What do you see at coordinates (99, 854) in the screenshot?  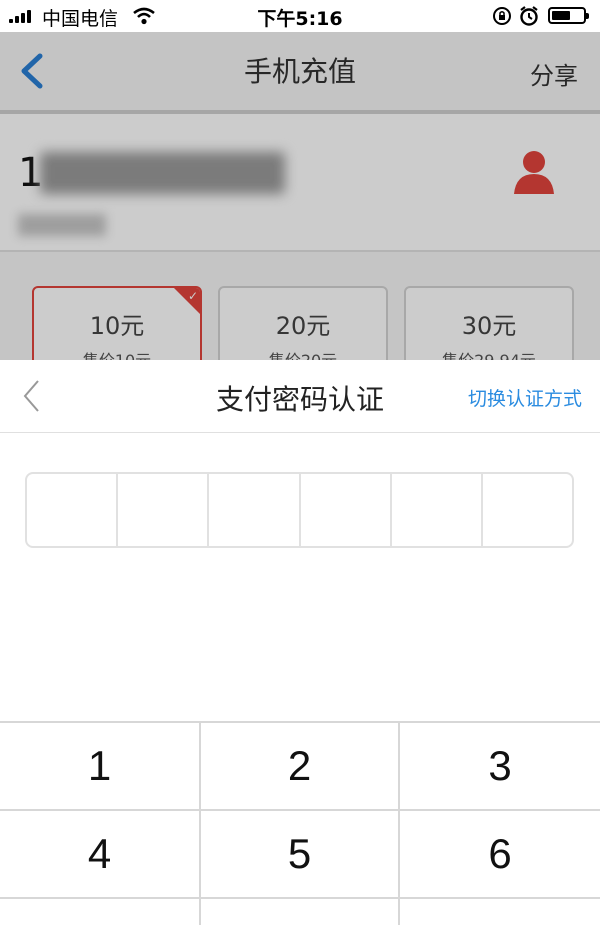 I see `key-4: 4` at bounding box center [99, 854].